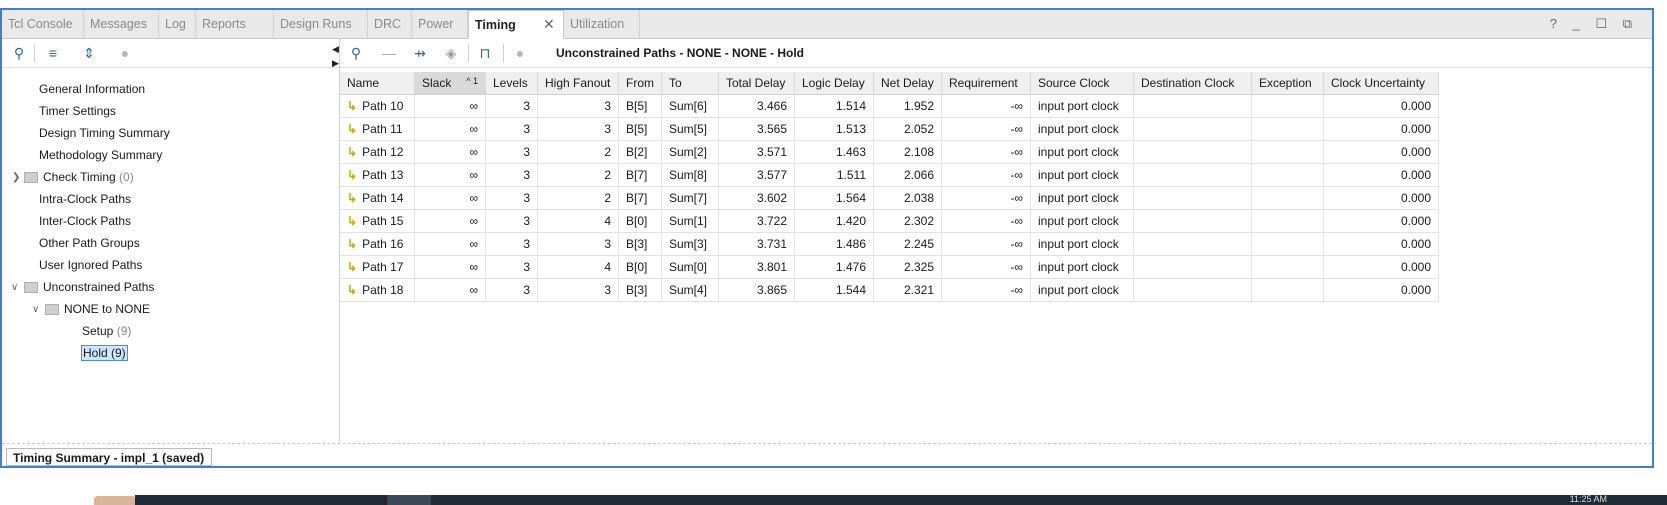 This screenshot has width=1667, height=505. Describe the element at coordinates (834, 83) in the screenshot. I see `col-logic-delay: Logic Delay` at that location.